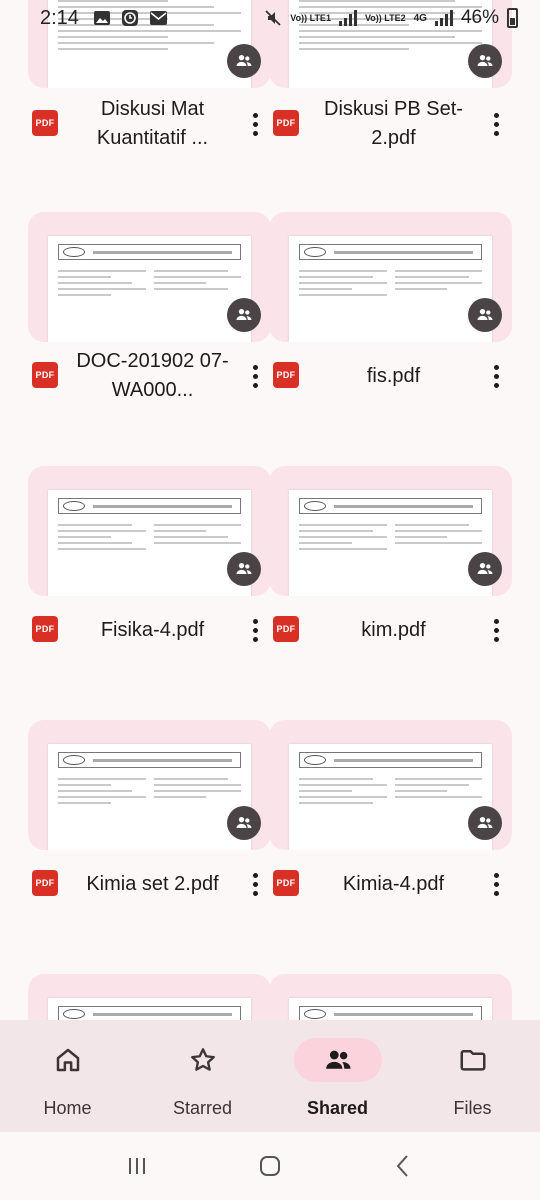  I want to click on network-sim2: Vo)) LTE2, so click(385, 17).